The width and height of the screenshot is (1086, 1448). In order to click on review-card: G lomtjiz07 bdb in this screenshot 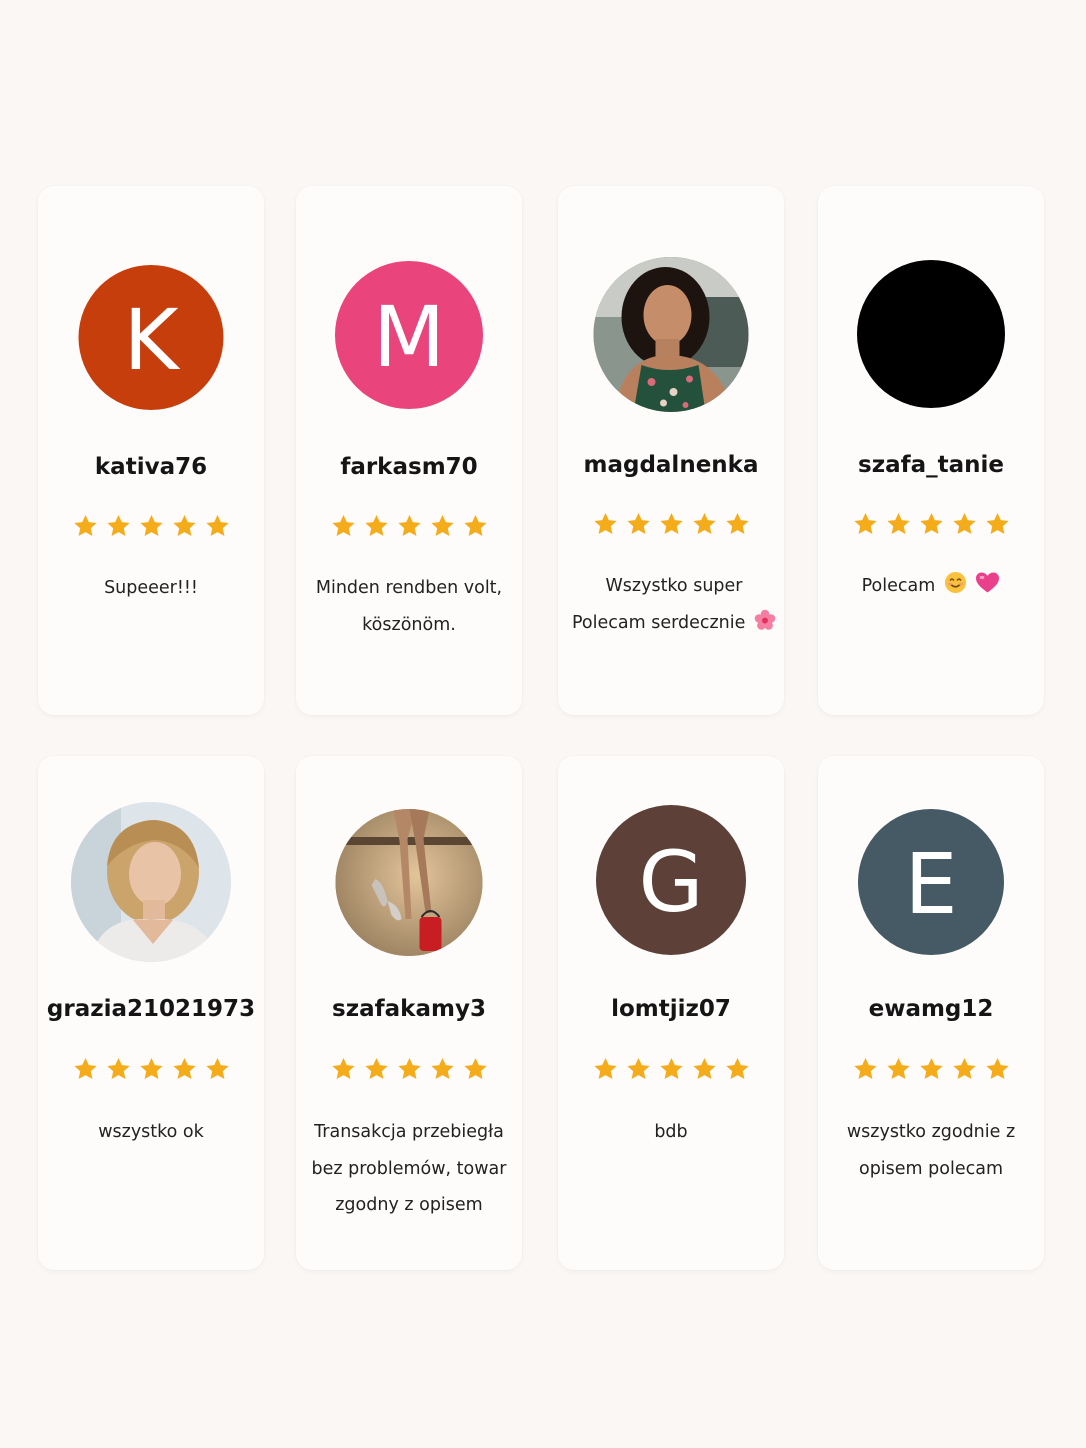, I will do `click(671, 1013)`.